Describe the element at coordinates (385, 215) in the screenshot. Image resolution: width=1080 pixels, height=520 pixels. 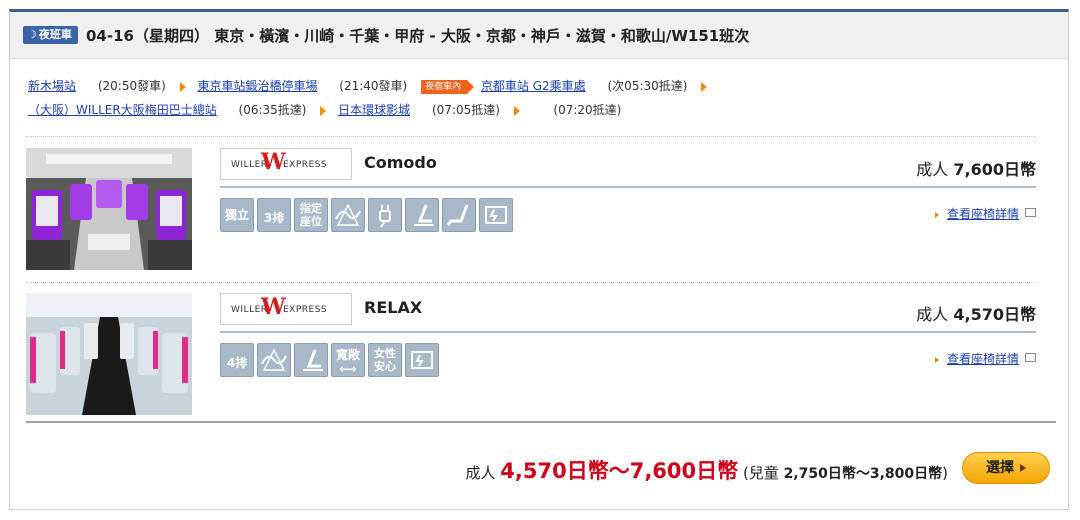
I see `power-plug-icon` at that location.